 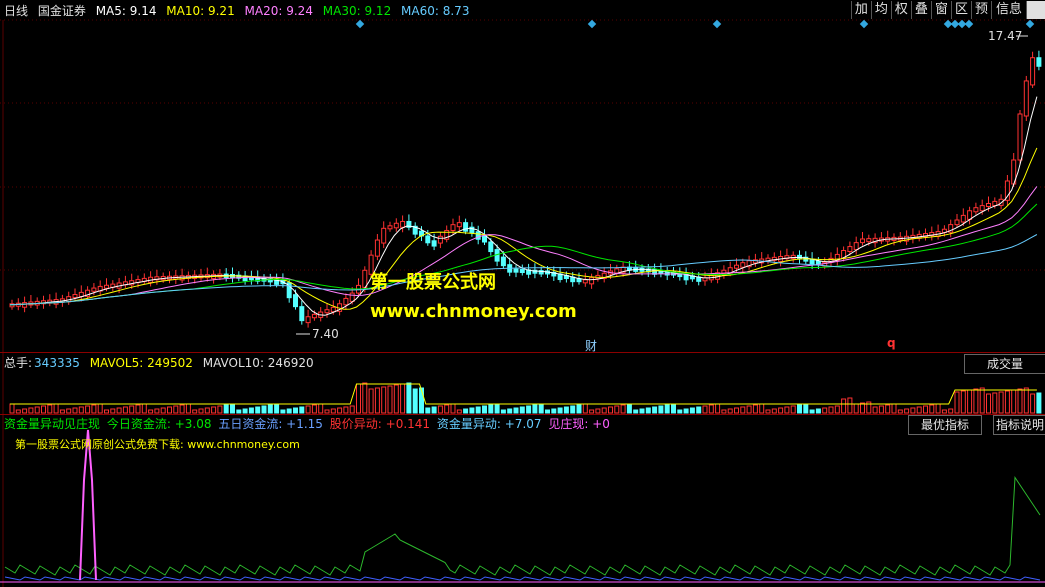 What do you see at coordinates (523, 394) in the screenshot?
I see `mavol5-line` at bounding box center [523, 394].